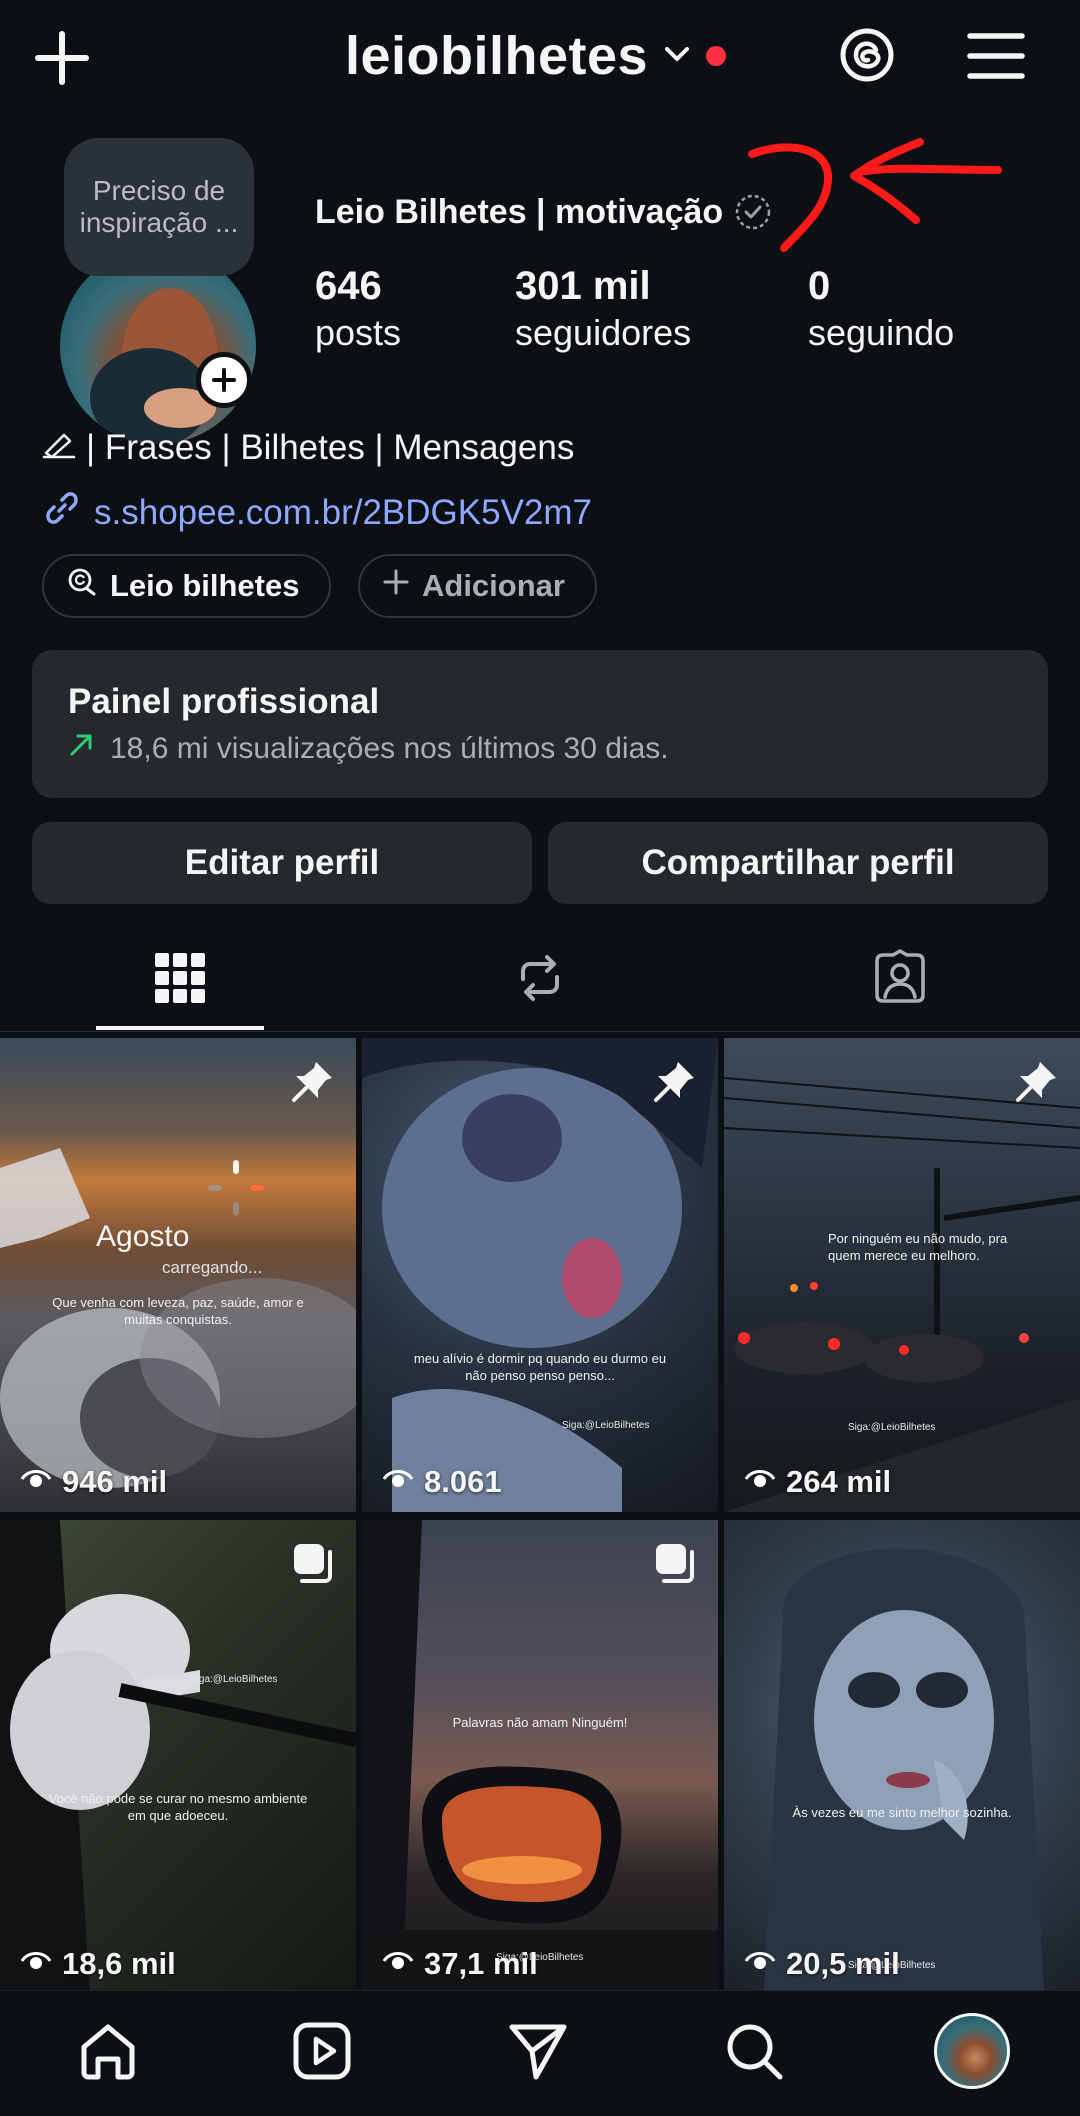 The image size is (1080, 2116). I want to click on repost-icon, so click(540, 980).